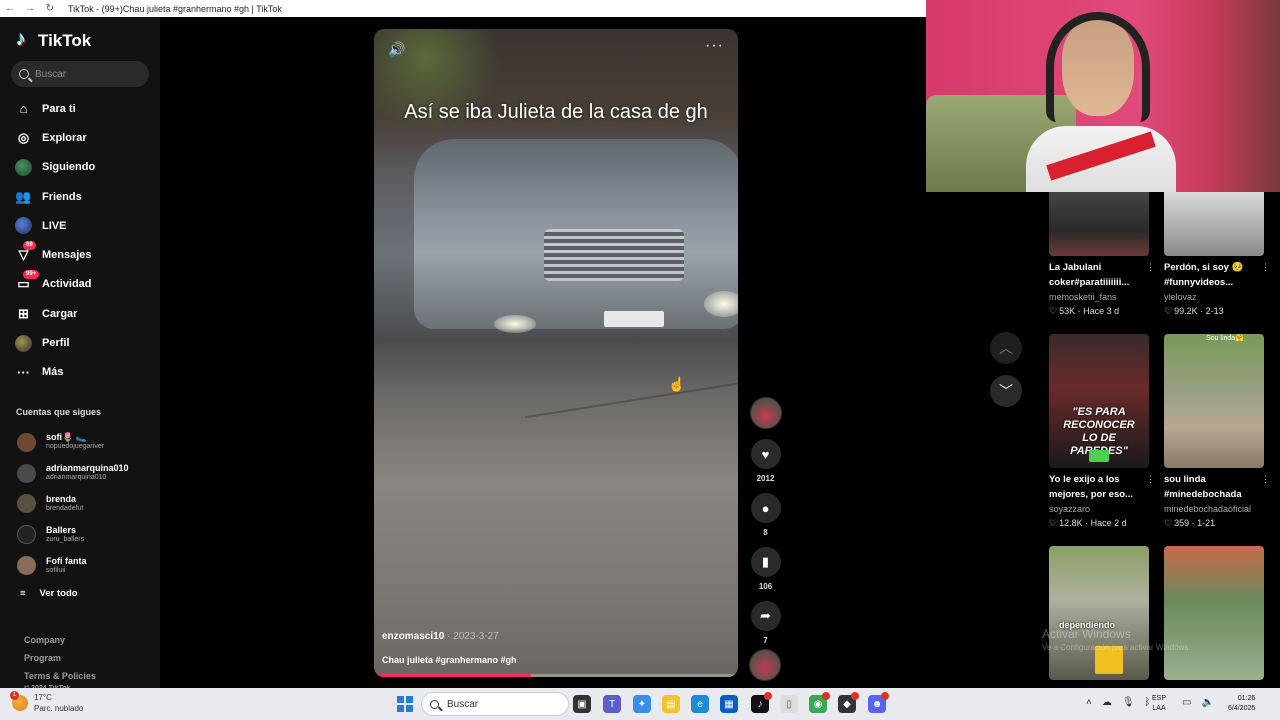  Describe the element at coordinates (23, 226) in the screenshot. I see `live-avatar-icon` at that location.